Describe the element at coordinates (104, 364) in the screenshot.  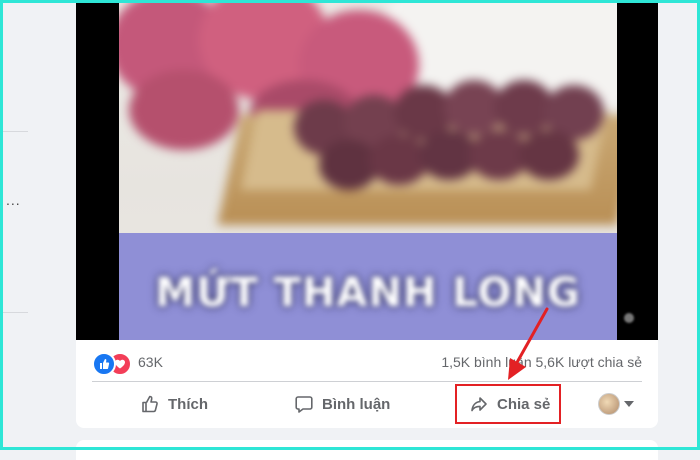
I see `like-reaction-icon` at that location.